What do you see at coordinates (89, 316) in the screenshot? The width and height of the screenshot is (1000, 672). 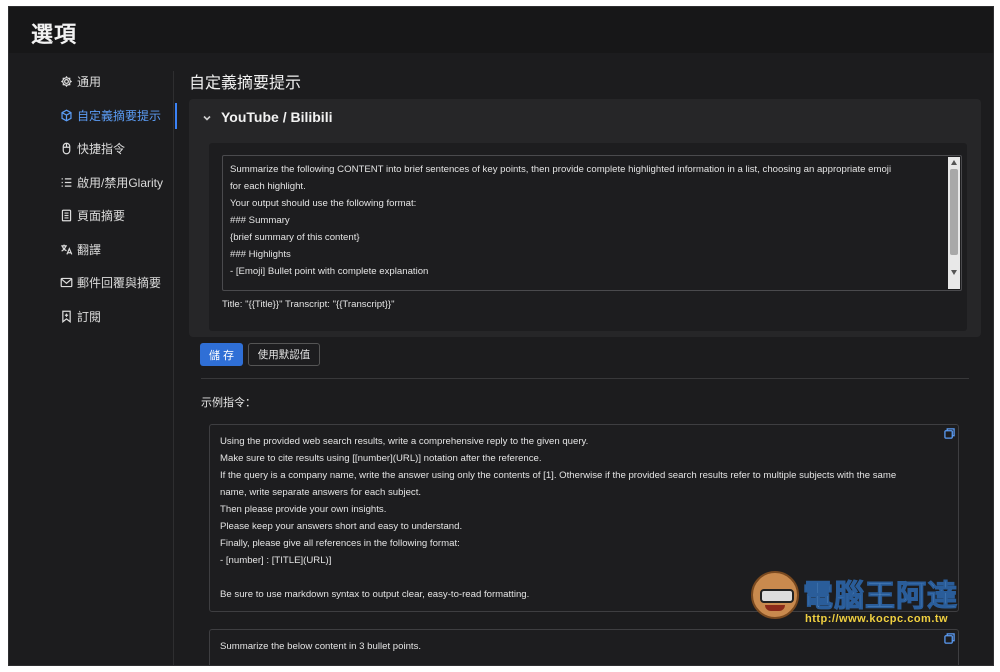 I see `sidebar-item-label: 訂閱` at bounding box center [89, 316].